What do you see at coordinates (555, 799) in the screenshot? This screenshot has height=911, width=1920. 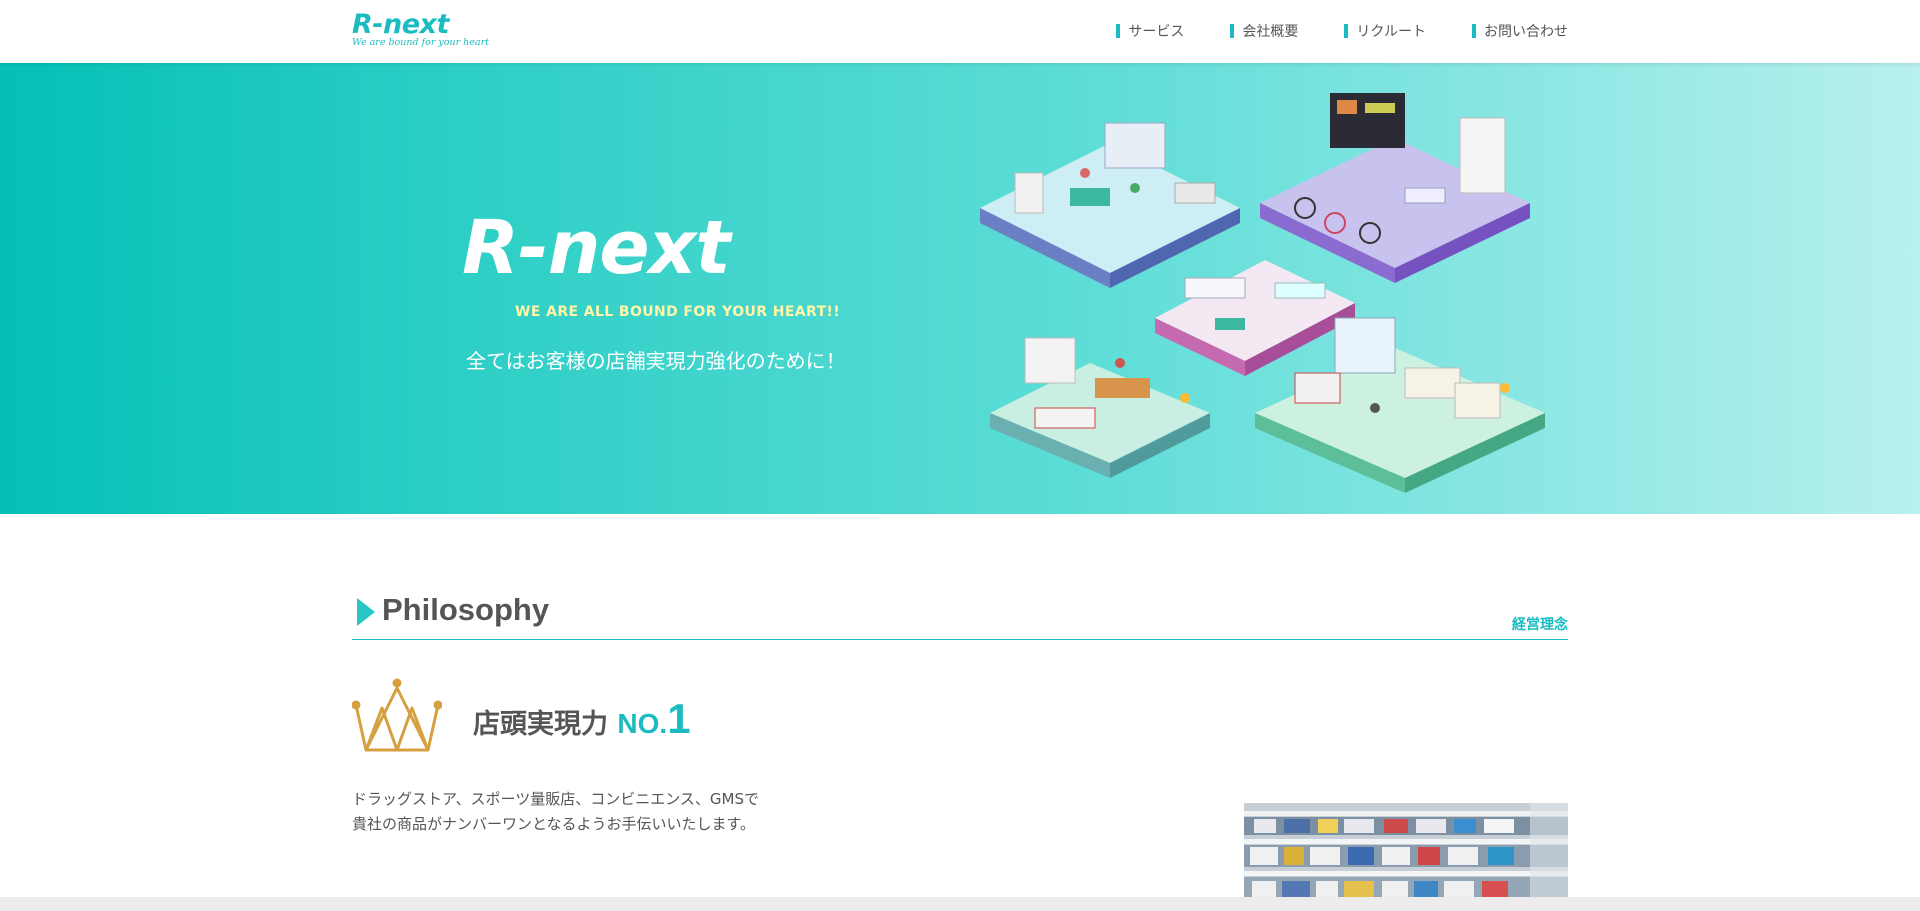 I see `description-line: ドラッグストア、スポーツ量販店、コンビニエンス、GMSで` at bounding box center [555, 799].